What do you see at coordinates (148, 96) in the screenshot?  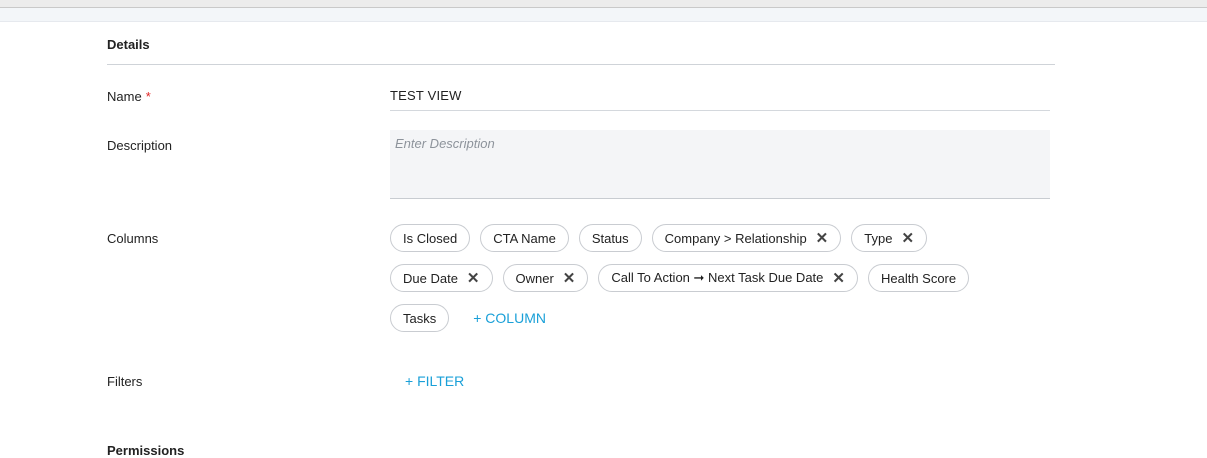 I see `required-asterisk: *` at bounding box center [148, 96].